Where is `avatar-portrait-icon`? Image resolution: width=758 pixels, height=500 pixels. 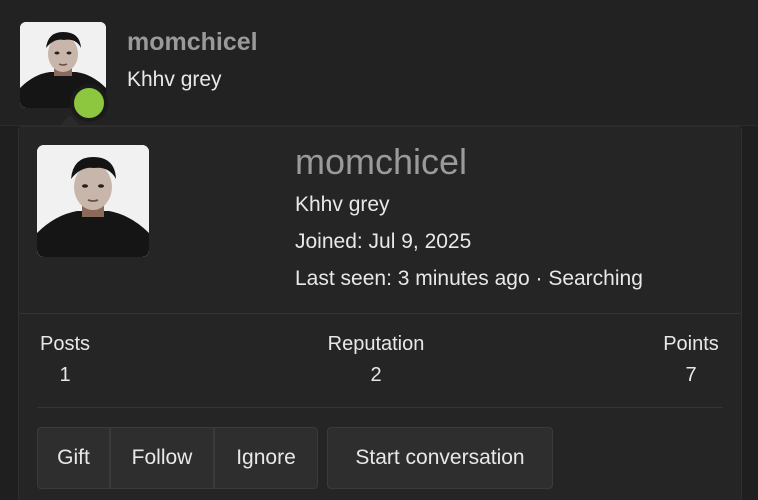 avatar-portrait-icon is located at coordinates (93, 201).